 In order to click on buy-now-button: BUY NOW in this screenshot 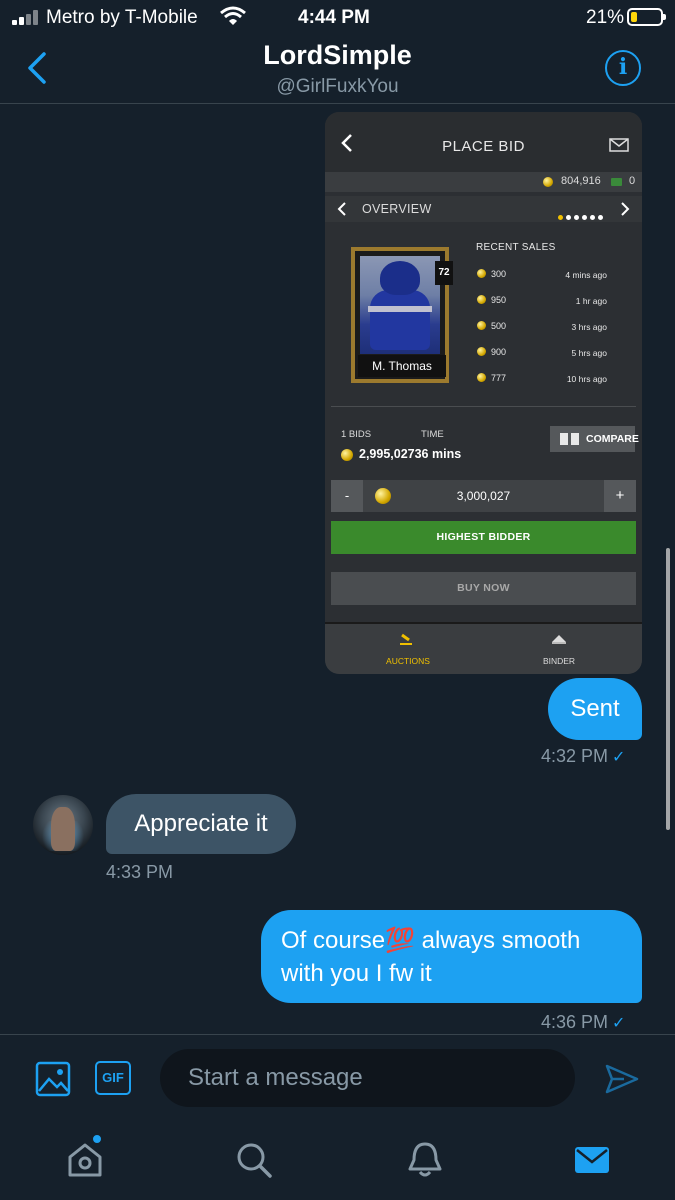, I will do `click(483, 588)`.